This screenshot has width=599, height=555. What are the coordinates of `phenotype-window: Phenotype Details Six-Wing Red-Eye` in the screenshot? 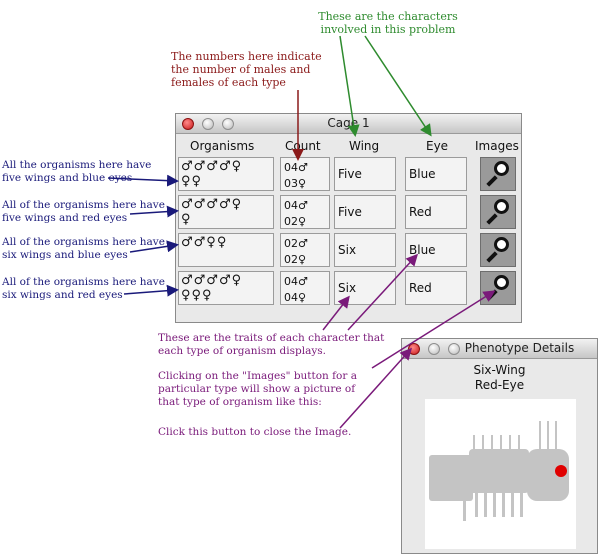 It's located at (499, 446).